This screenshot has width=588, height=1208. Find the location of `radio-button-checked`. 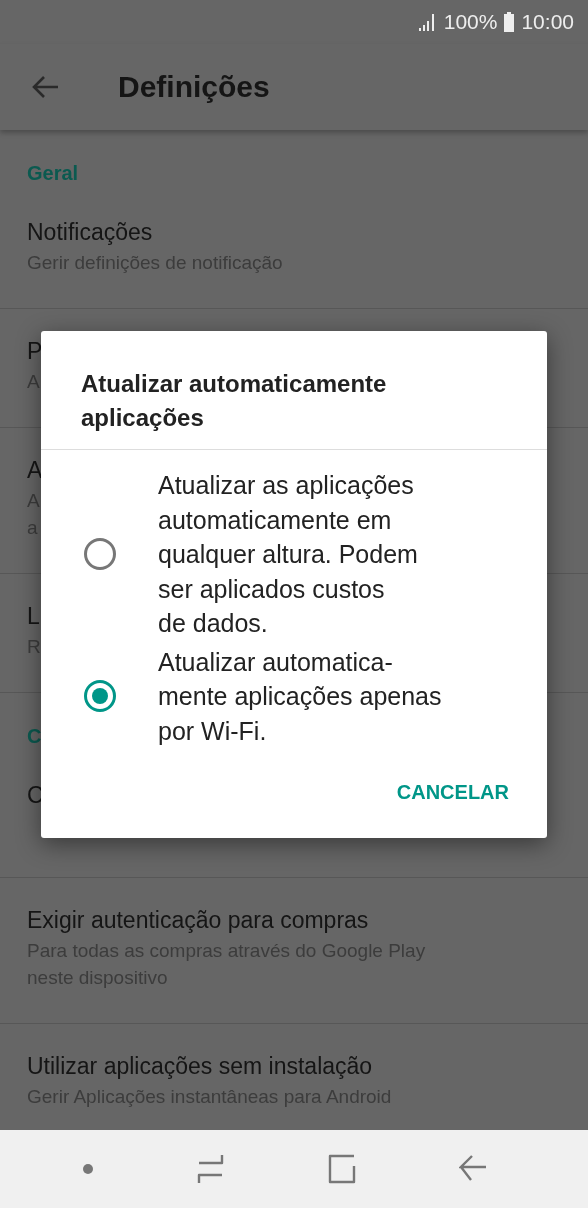

radio-button-checked is located at coordinates (100, 696).